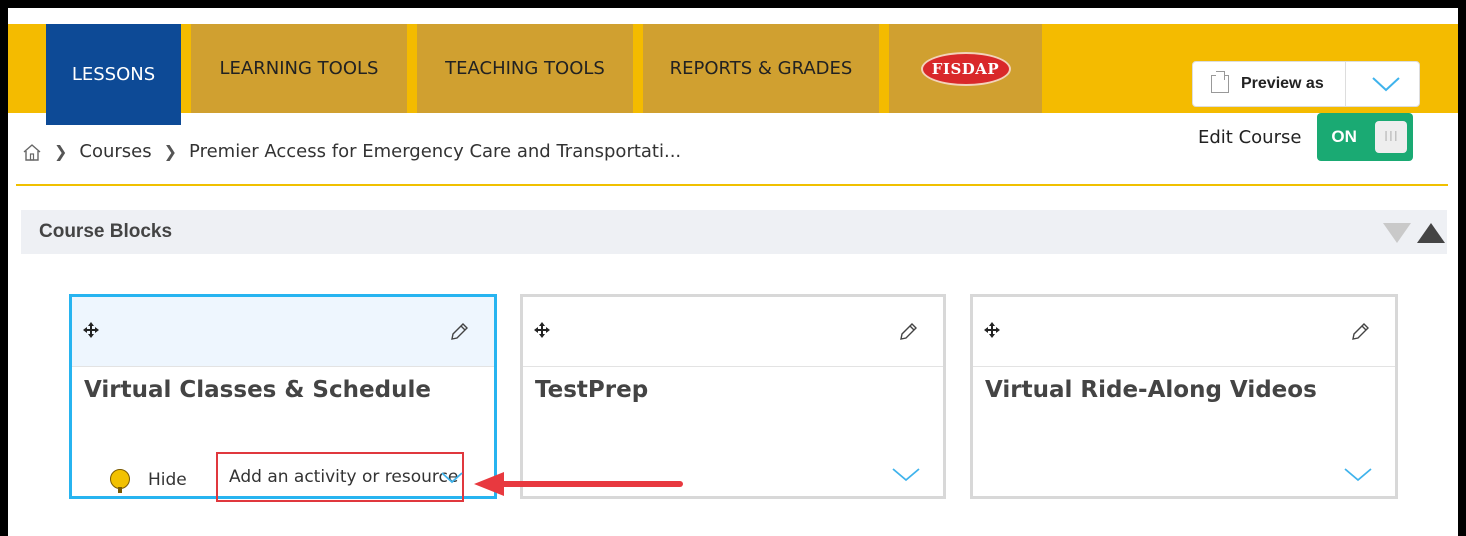 Image resolution: width=1466 pixels, height=536 pixels. What do you see at coordinates (257, 390) in the screenshot?
I see `block-title: Virtual Classes & Schedule` at bounding box center [257, 390].